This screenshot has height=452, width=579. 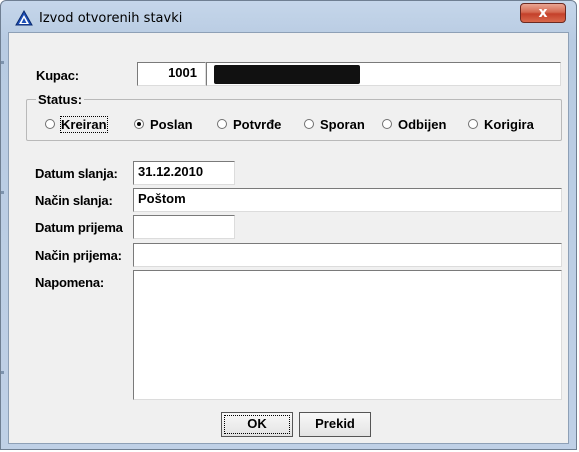 What do you see at coordinates (335, 424) in the screenshot?
I see `prekid-button: Prekid` at bounding box center [335, 424].